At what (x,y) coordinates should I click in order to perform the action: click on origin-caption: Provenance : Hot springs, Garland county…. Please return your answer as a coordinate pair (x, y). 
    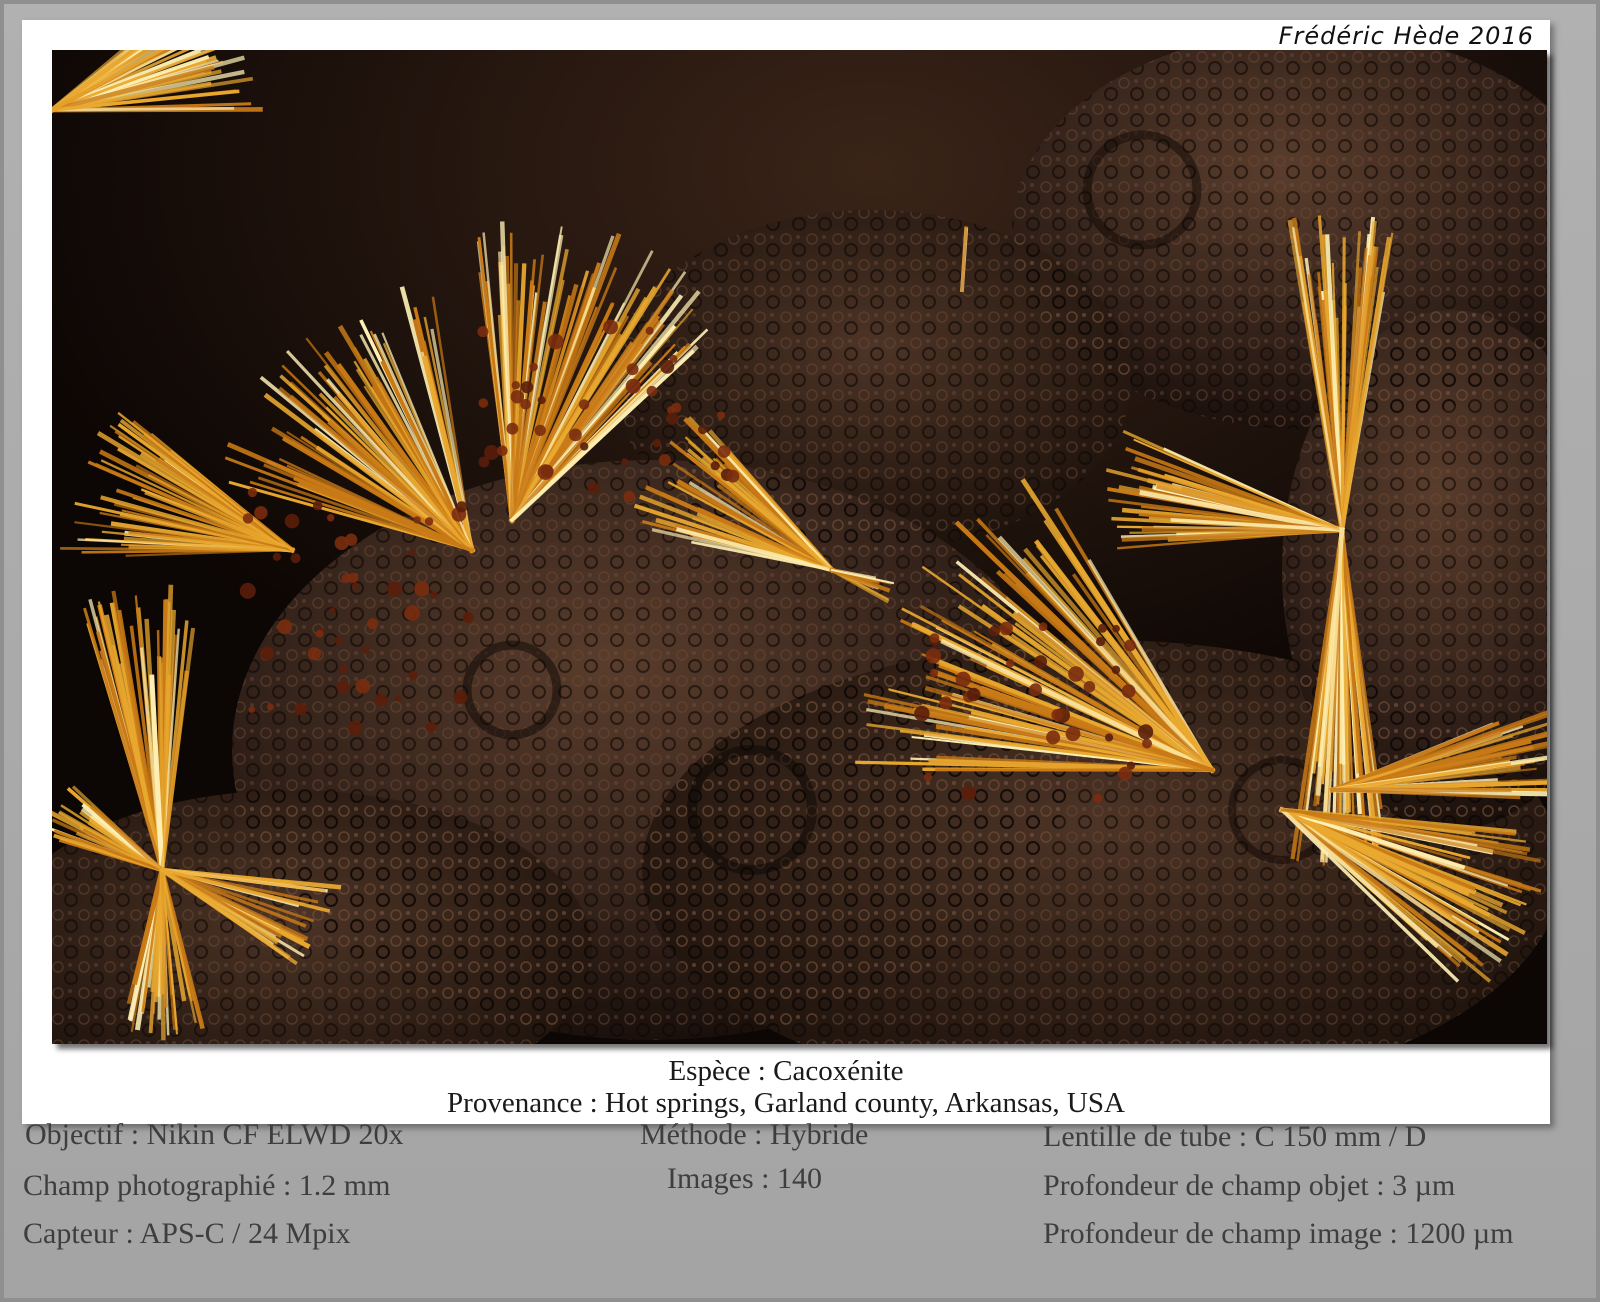
    Looking at the image, I should click on (786, 1103).